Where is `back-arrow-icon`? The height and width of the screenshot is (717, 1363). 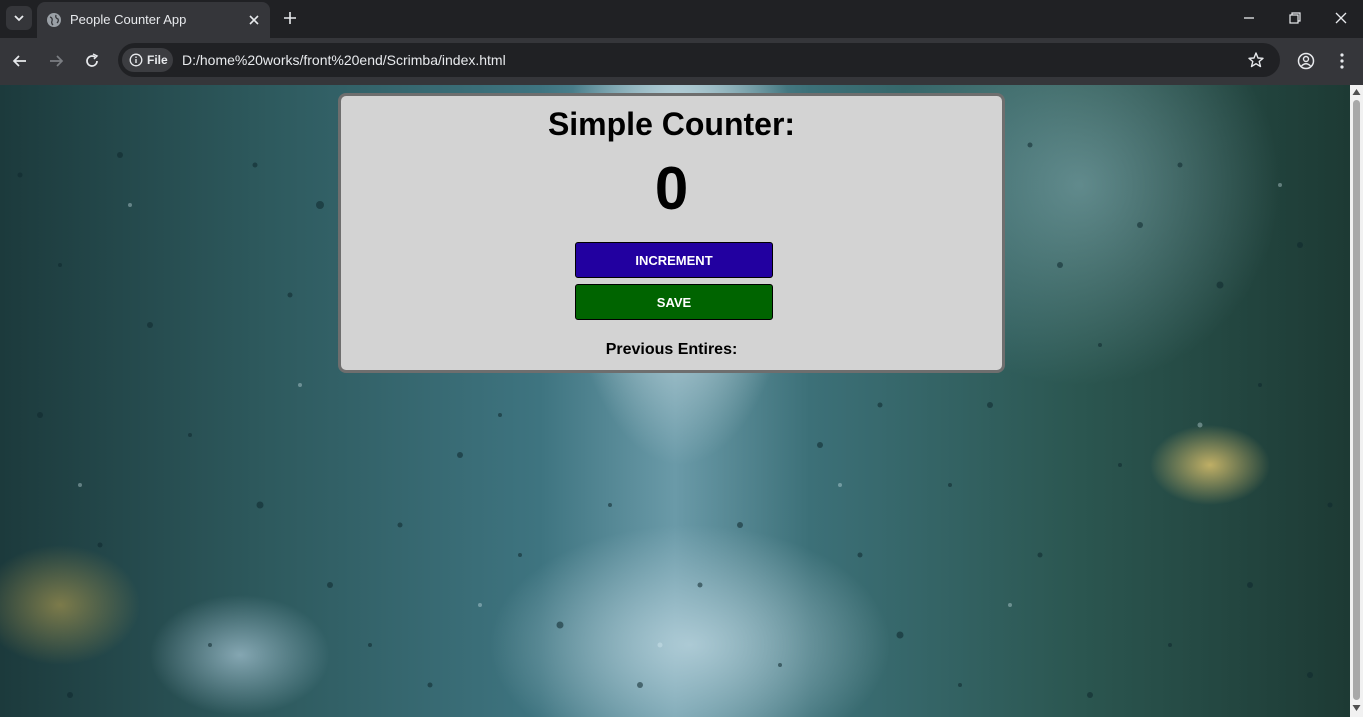
back-arrow-icon is located at coordinates (20, 61).